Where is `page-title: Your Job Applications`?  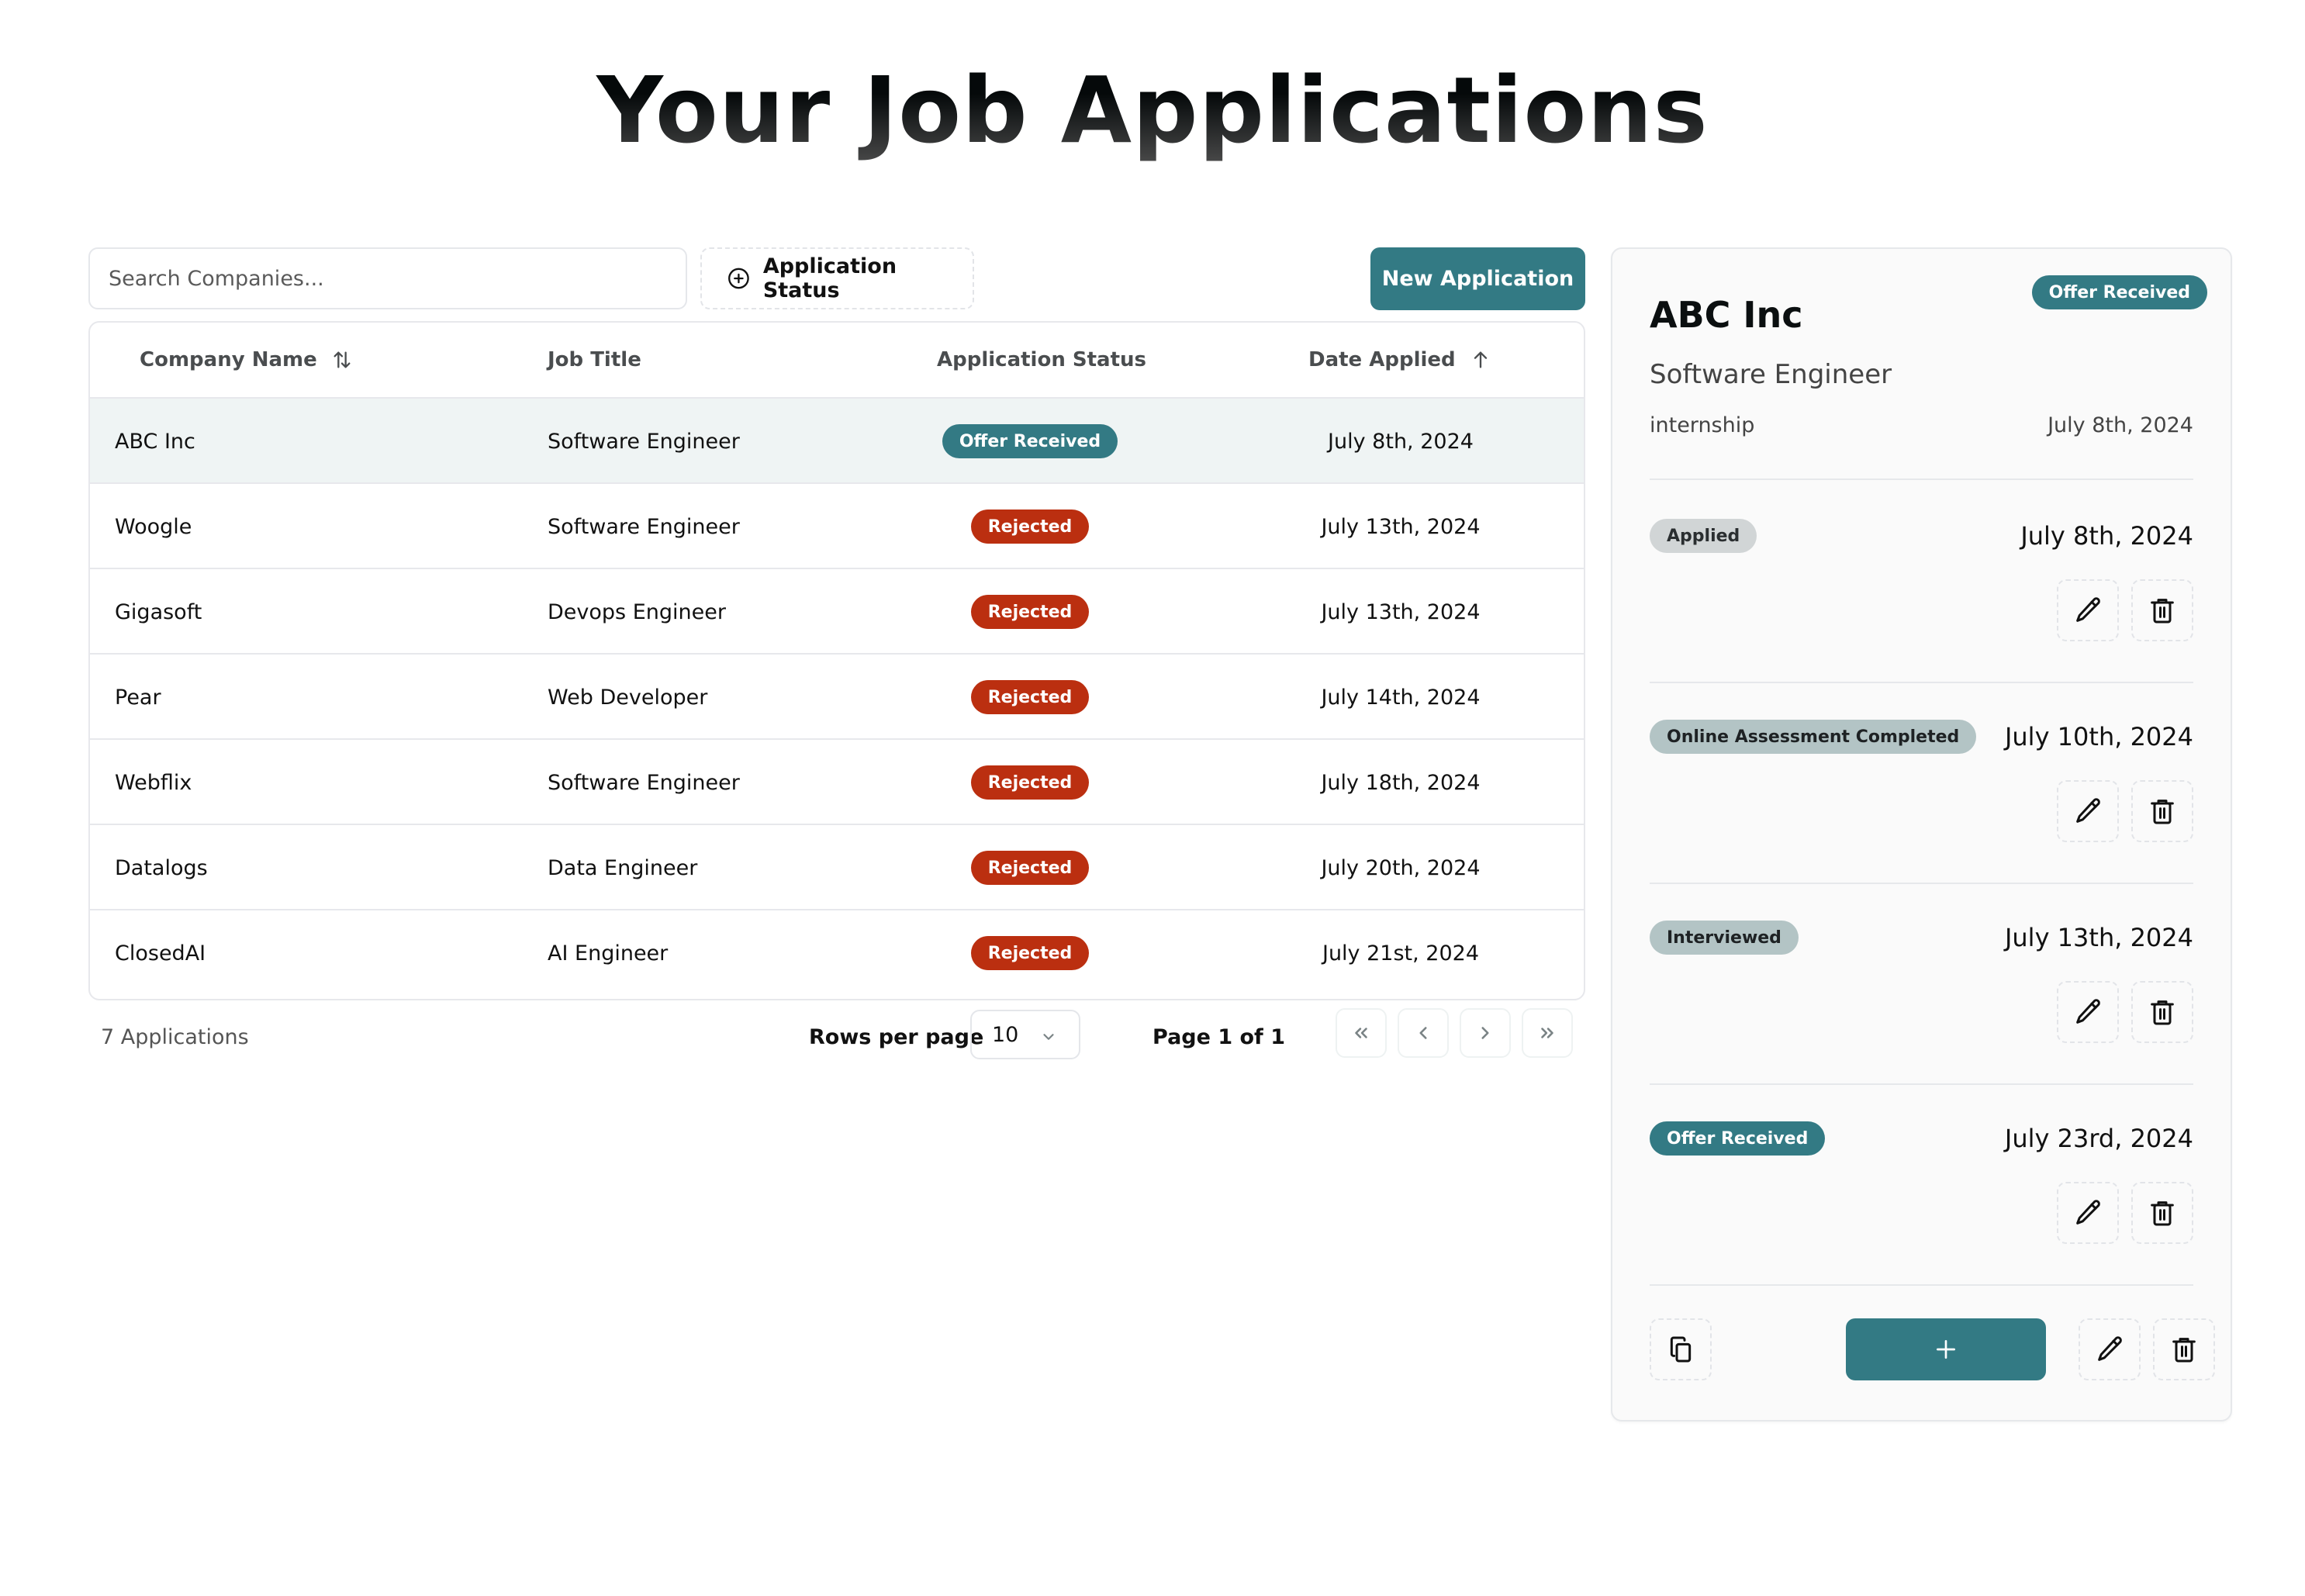
page-title: Your Job Applications is located at coordinates (1153, 110).